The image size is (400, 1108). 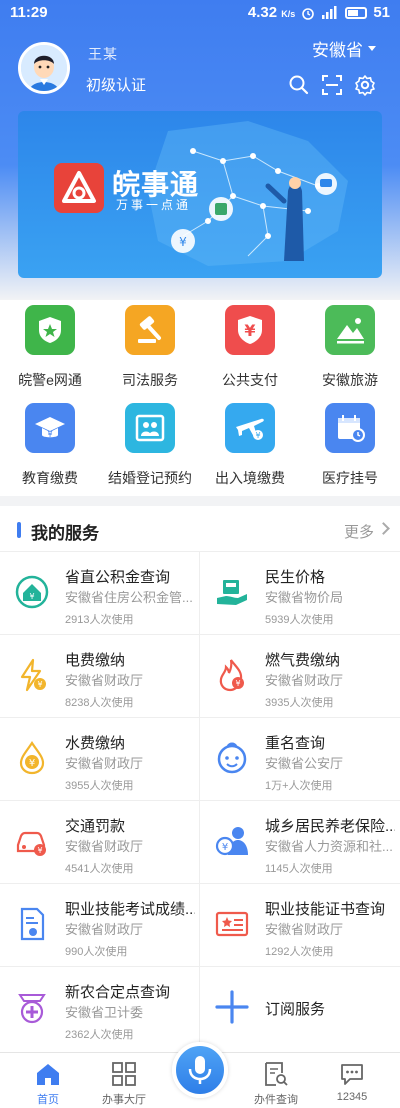 What do you see at coordinates (352, 1074) in the screenshot?
I see `chat-bubble-icon` at bounding box center [352, 1074].